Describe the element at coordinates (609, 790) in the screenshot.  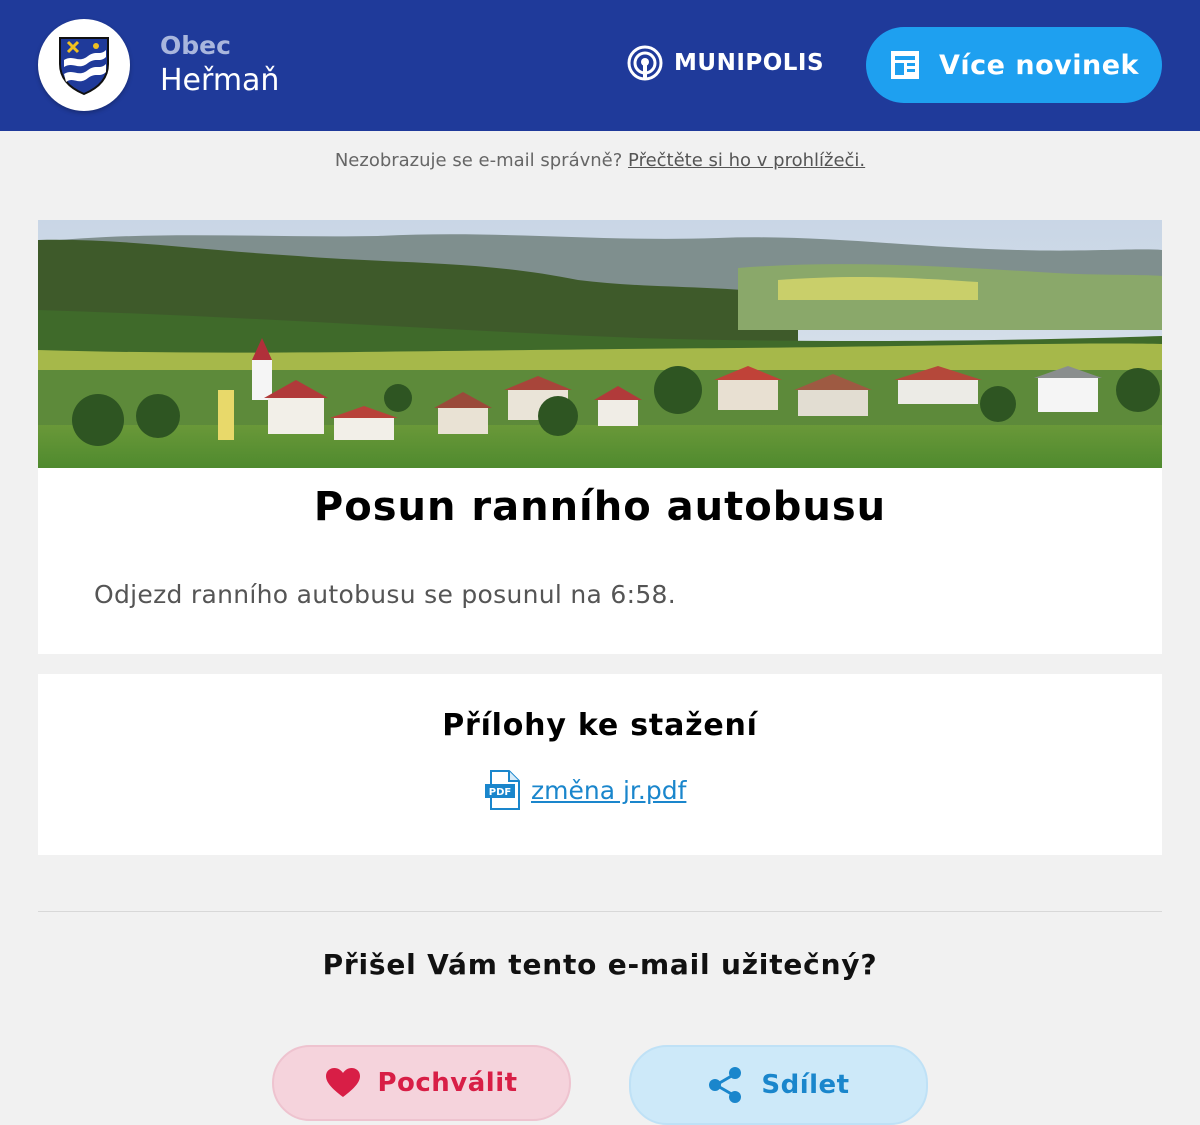
I see `attachment-filename: změna jr.pdf` at that location.